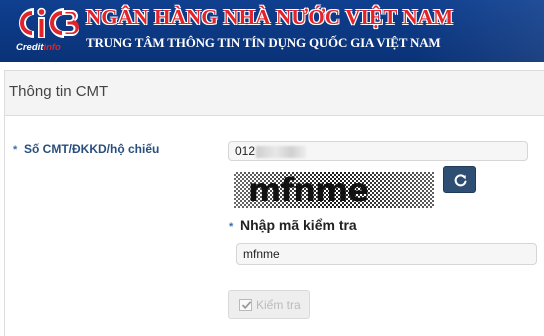 This screenshot has height=336, width=544. What do you see at coordinates (52, 47) in the screenshot?
I see `logo-text-info: info` at bounding box center [52, 47].